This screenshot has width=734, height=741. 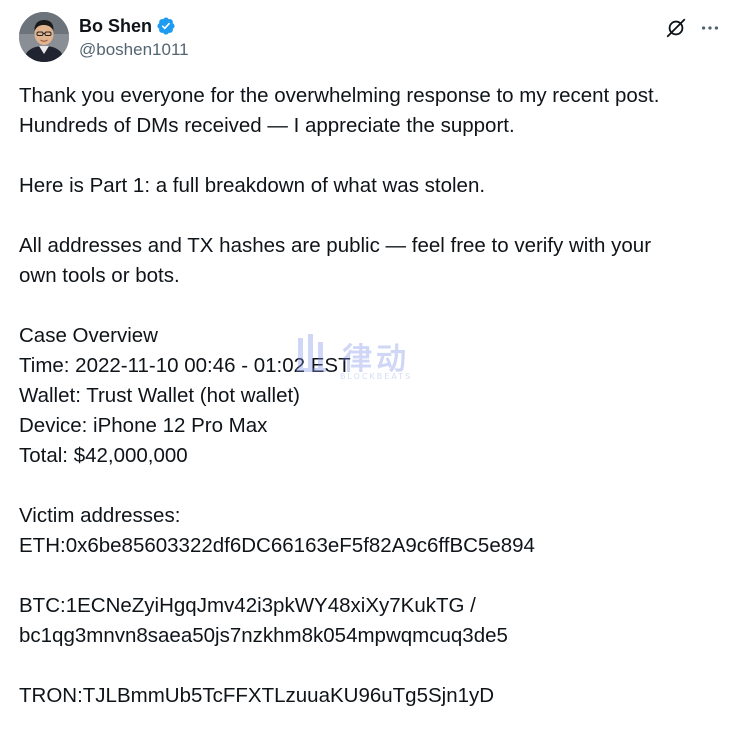 What do you see at coordinates (676, 28) in the screenshot?
I see `grok-icon` at bounding box center [676, 28].